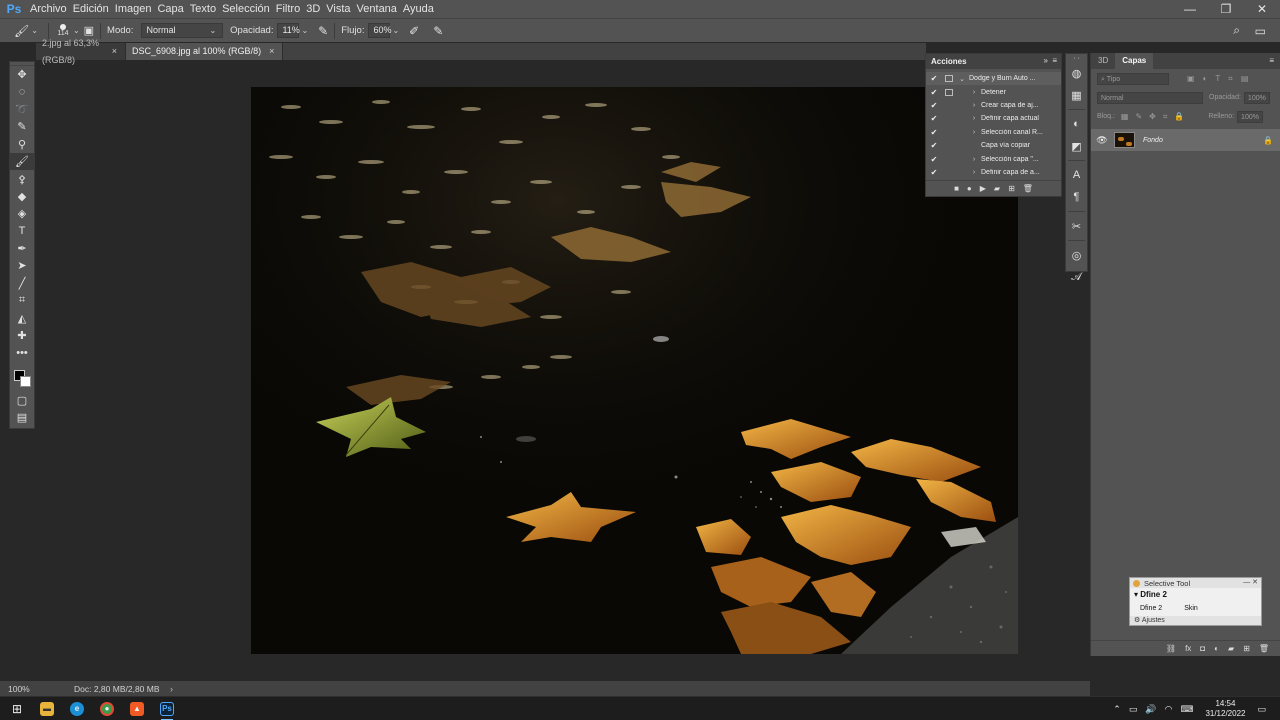  I want to click on panel-grip: · ·, so click(1076, 58).